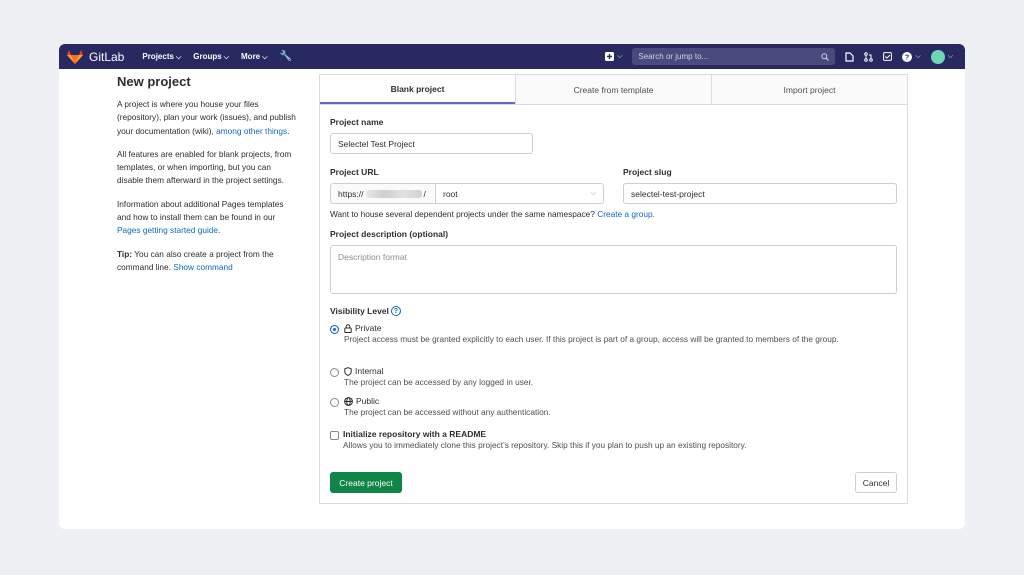 The image size is (1024, 575). What do you see at coordinates (251, 131) in the screenshot?
I see `among-other-things-link: among other things` at bounding box center [251, 131].